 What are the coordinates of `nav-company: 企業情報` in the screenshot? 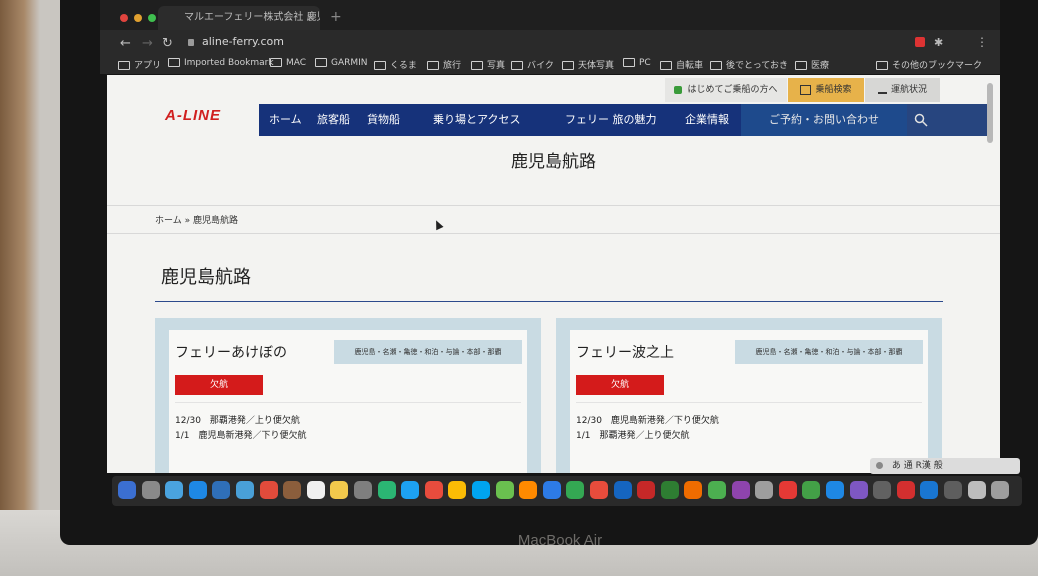 It's located at (707, 120).